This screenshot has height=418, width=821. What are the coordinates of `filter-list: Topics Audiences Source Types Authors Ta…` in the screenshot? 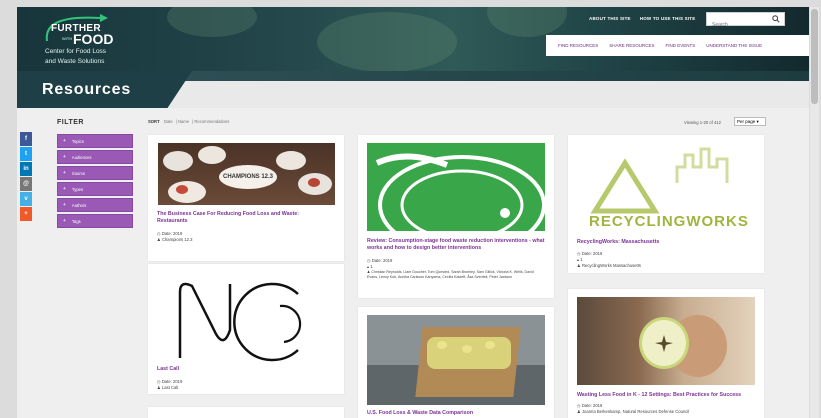 It's located at (95, 182).